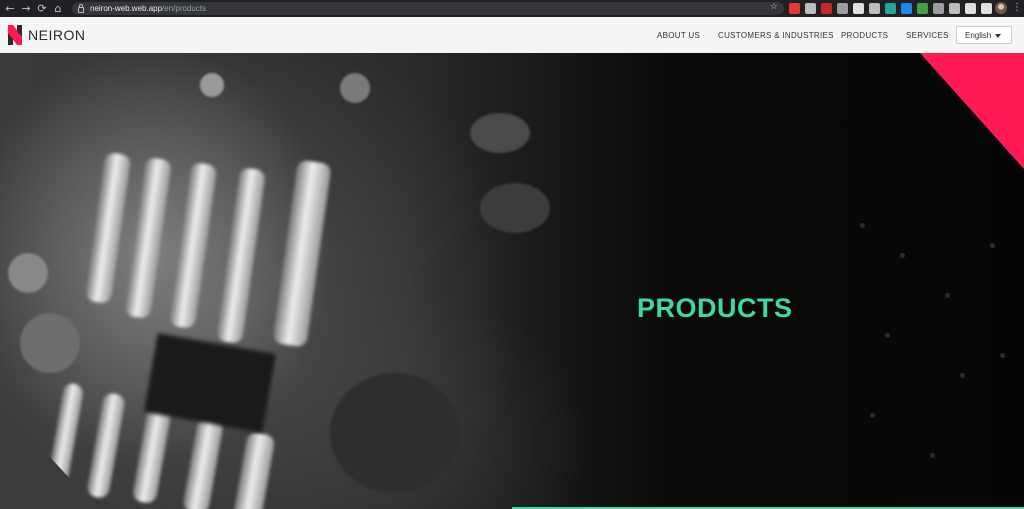 The image size is (1024, 509). What do you see at coordinates (678, 35) in the screenshot?
I see `nav-about-us: ABOUT US` at bounding box center [678, 35].